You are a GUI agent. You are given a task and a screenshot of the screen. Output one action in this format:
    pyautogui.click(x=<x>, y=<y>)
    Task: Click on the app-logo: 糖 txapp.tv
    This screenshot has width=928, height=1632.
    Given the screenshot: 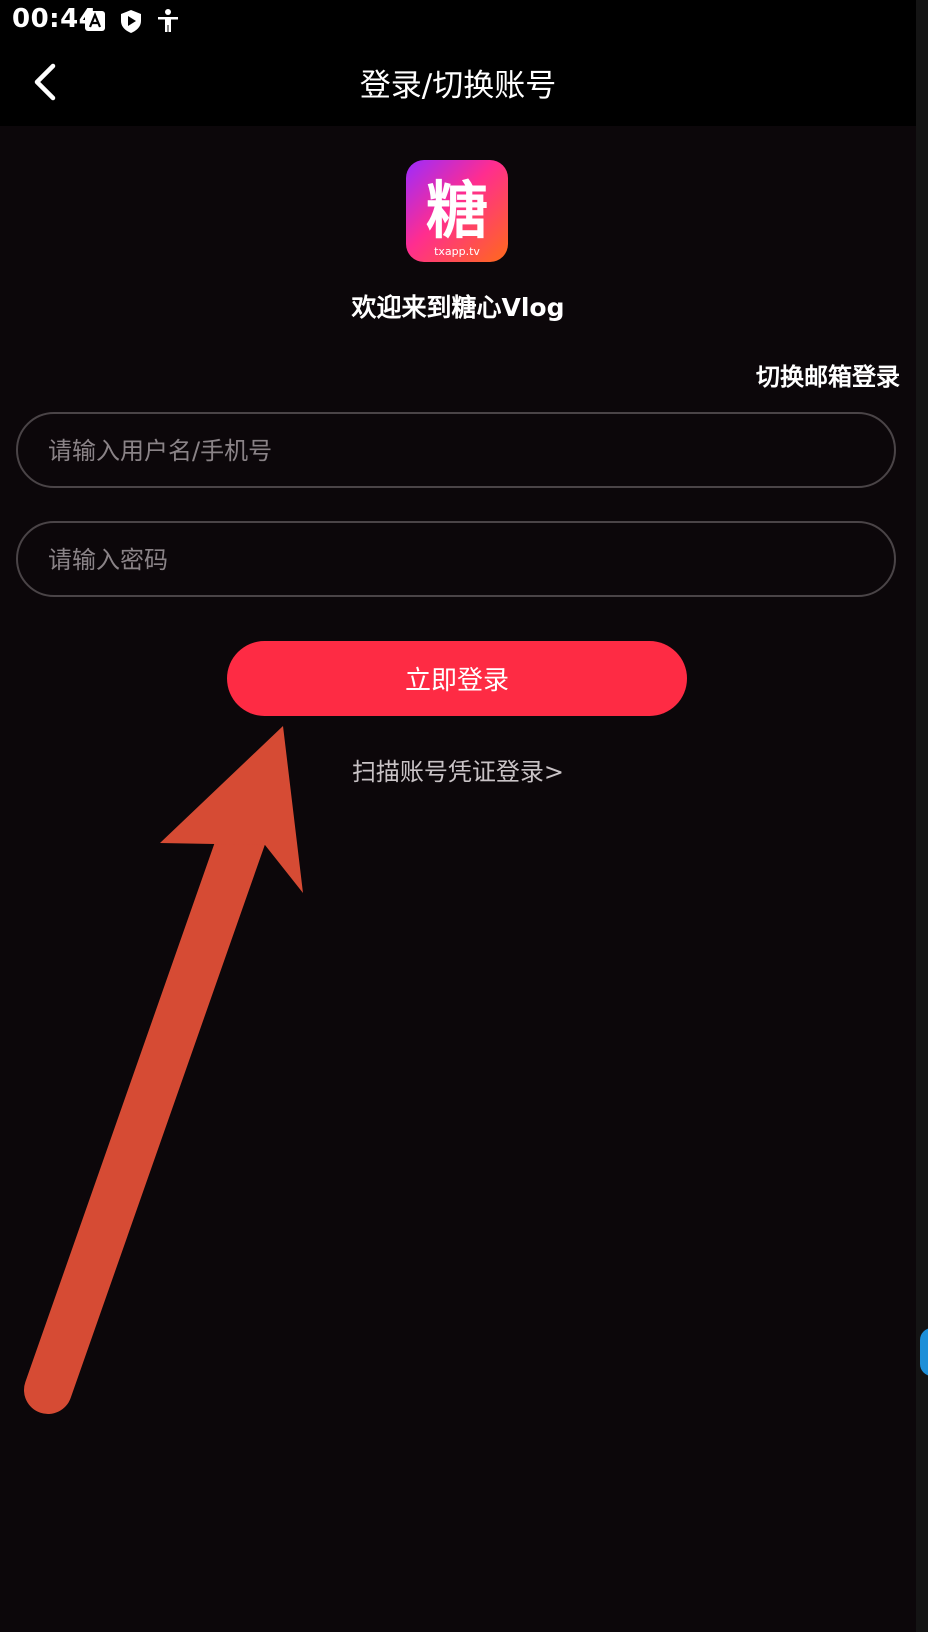 What is the action you would take?
    pyautogui.click(x=457, y=211)
    